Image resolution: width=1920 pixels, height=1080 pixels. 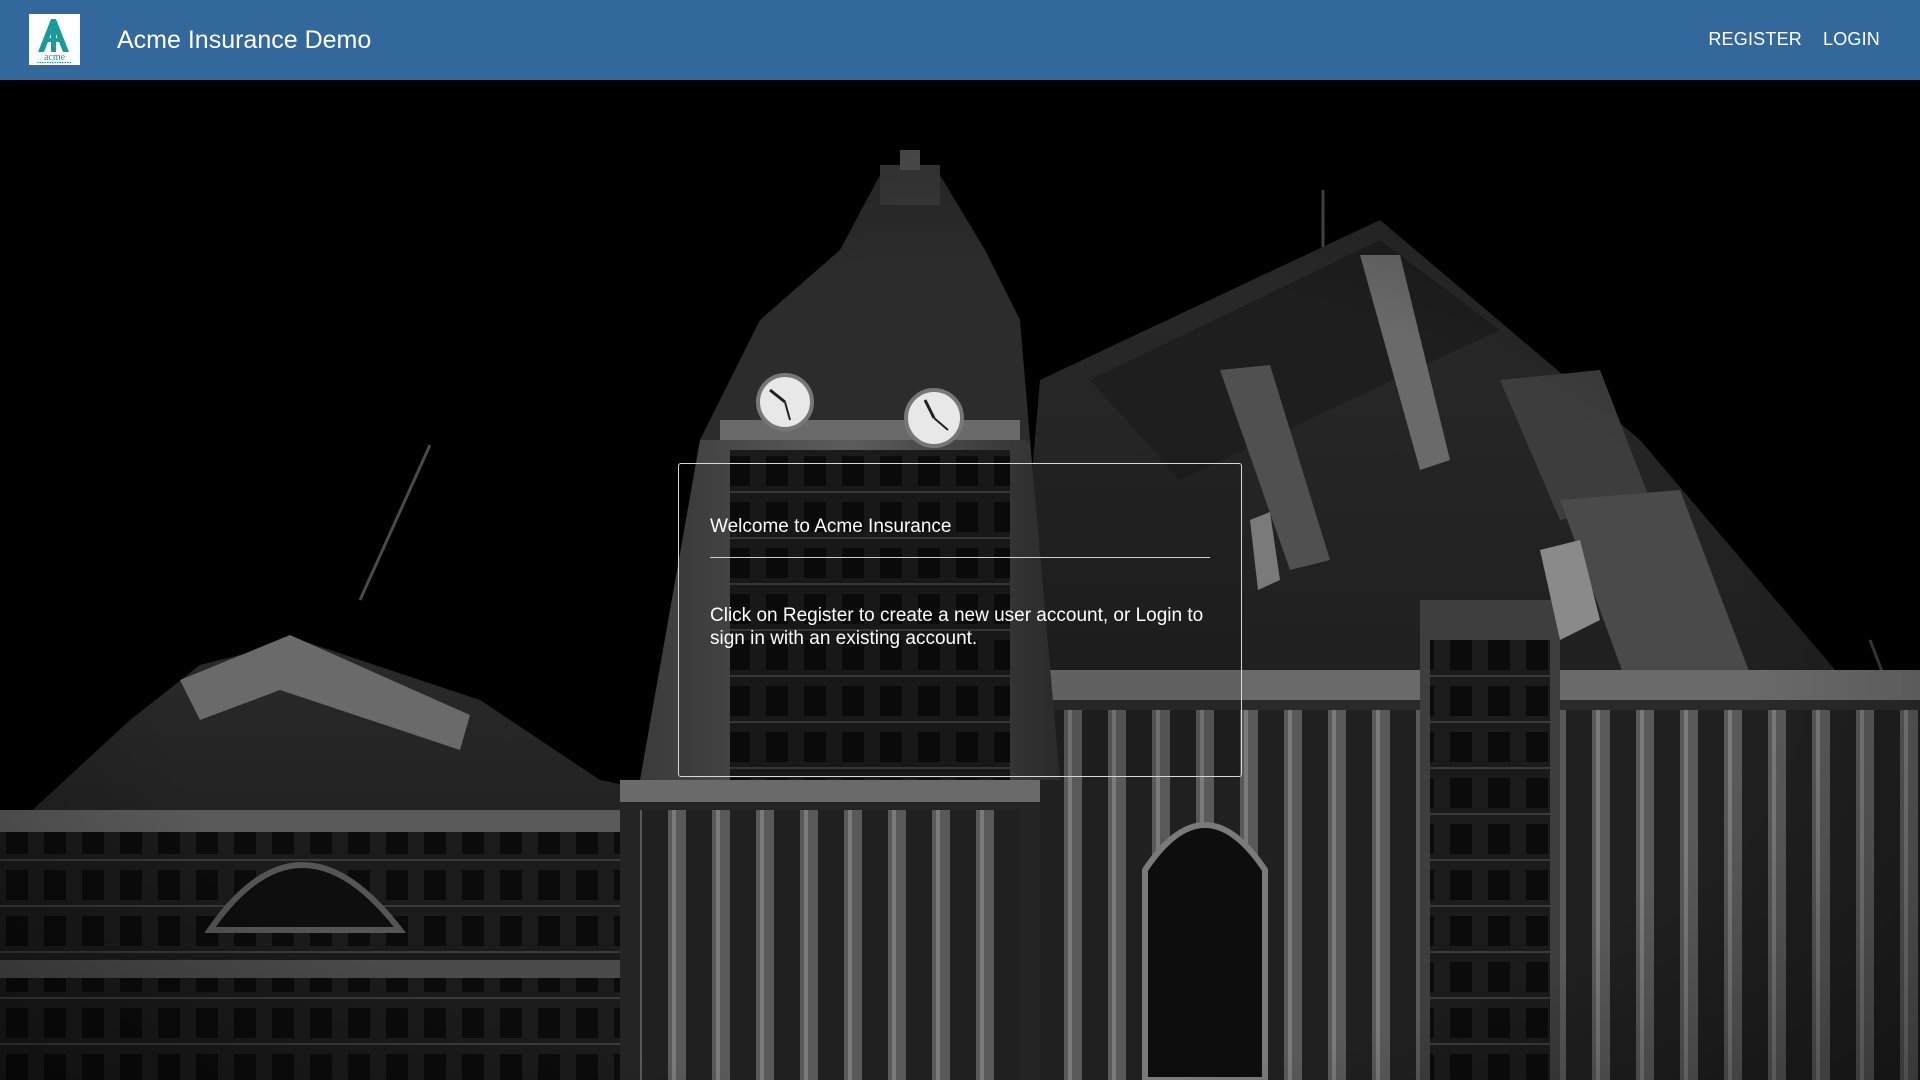 What do you see at coordinates (1851, 39) in the screenshot?
I see `login-link: LOGIN` at bounding box center [1851, 39].